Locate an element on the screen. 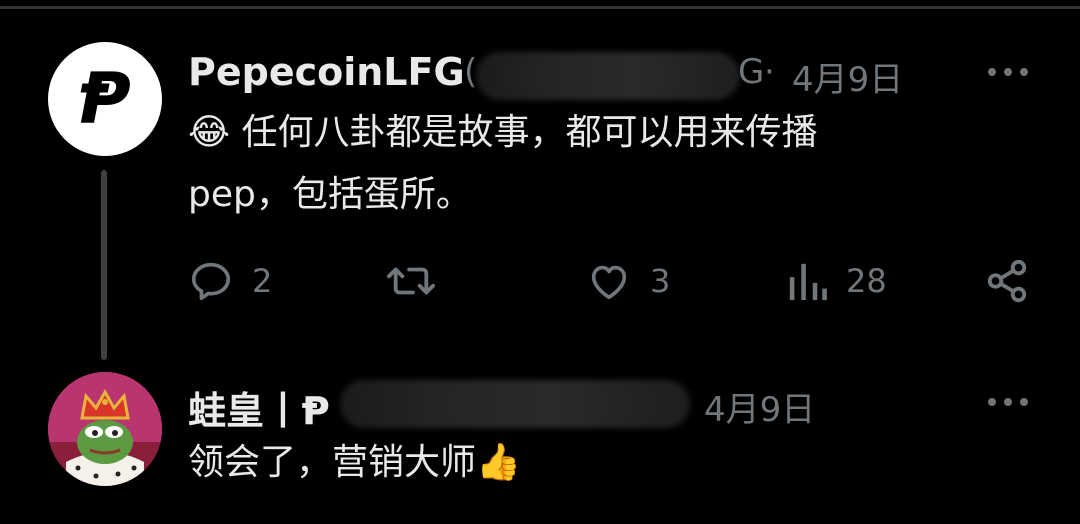 Image resolution: width=1080 pixels, height=524 pixels. pepecoin-logo-icon: Ᵽ is located at coordinates (105, 99).